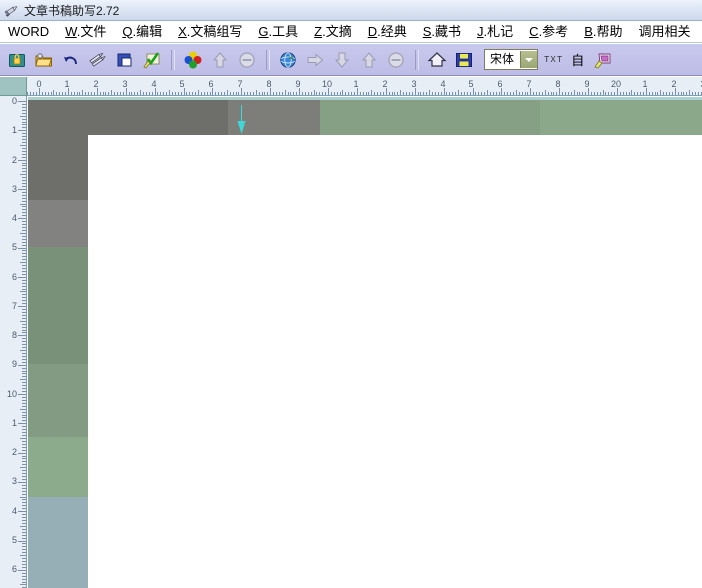 The height and width of the screenshot is (588, 702). Describe the element at coordinates (318, 31) in the screenshot. I see `menu-hotkey: Z` at that location.